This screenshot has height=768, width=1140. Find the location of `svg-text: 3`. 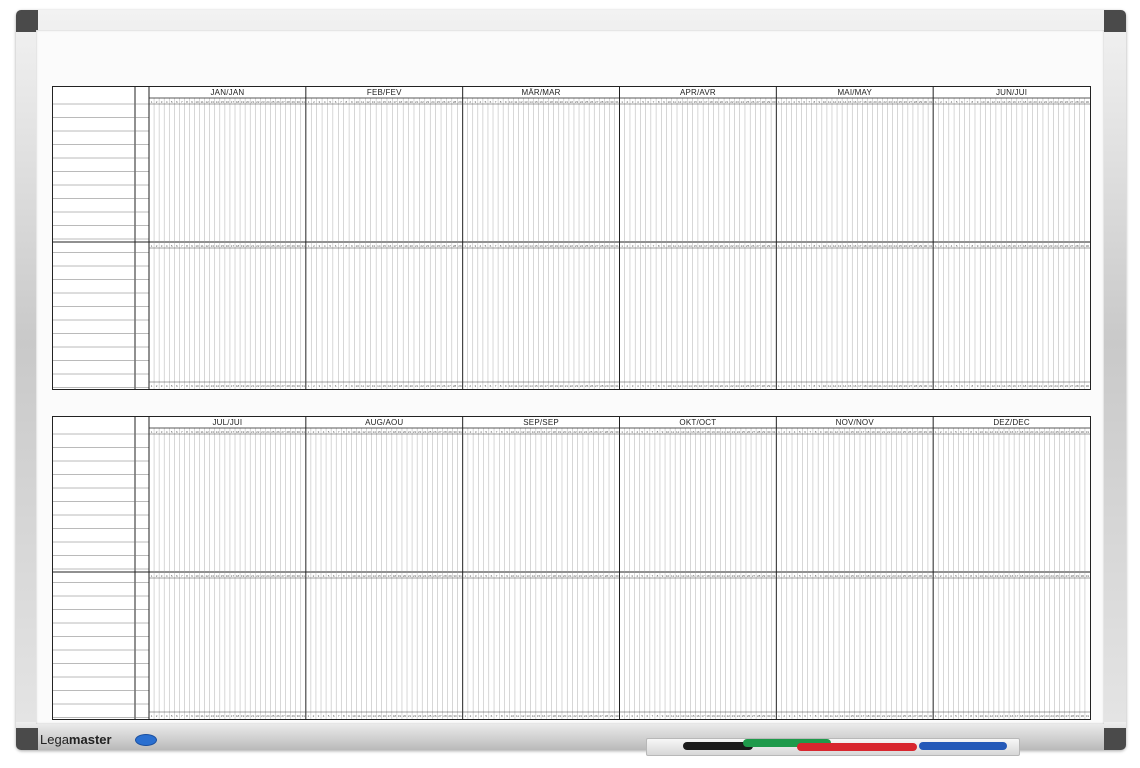

svg-text: 3 is located at coordinates (476, 716).